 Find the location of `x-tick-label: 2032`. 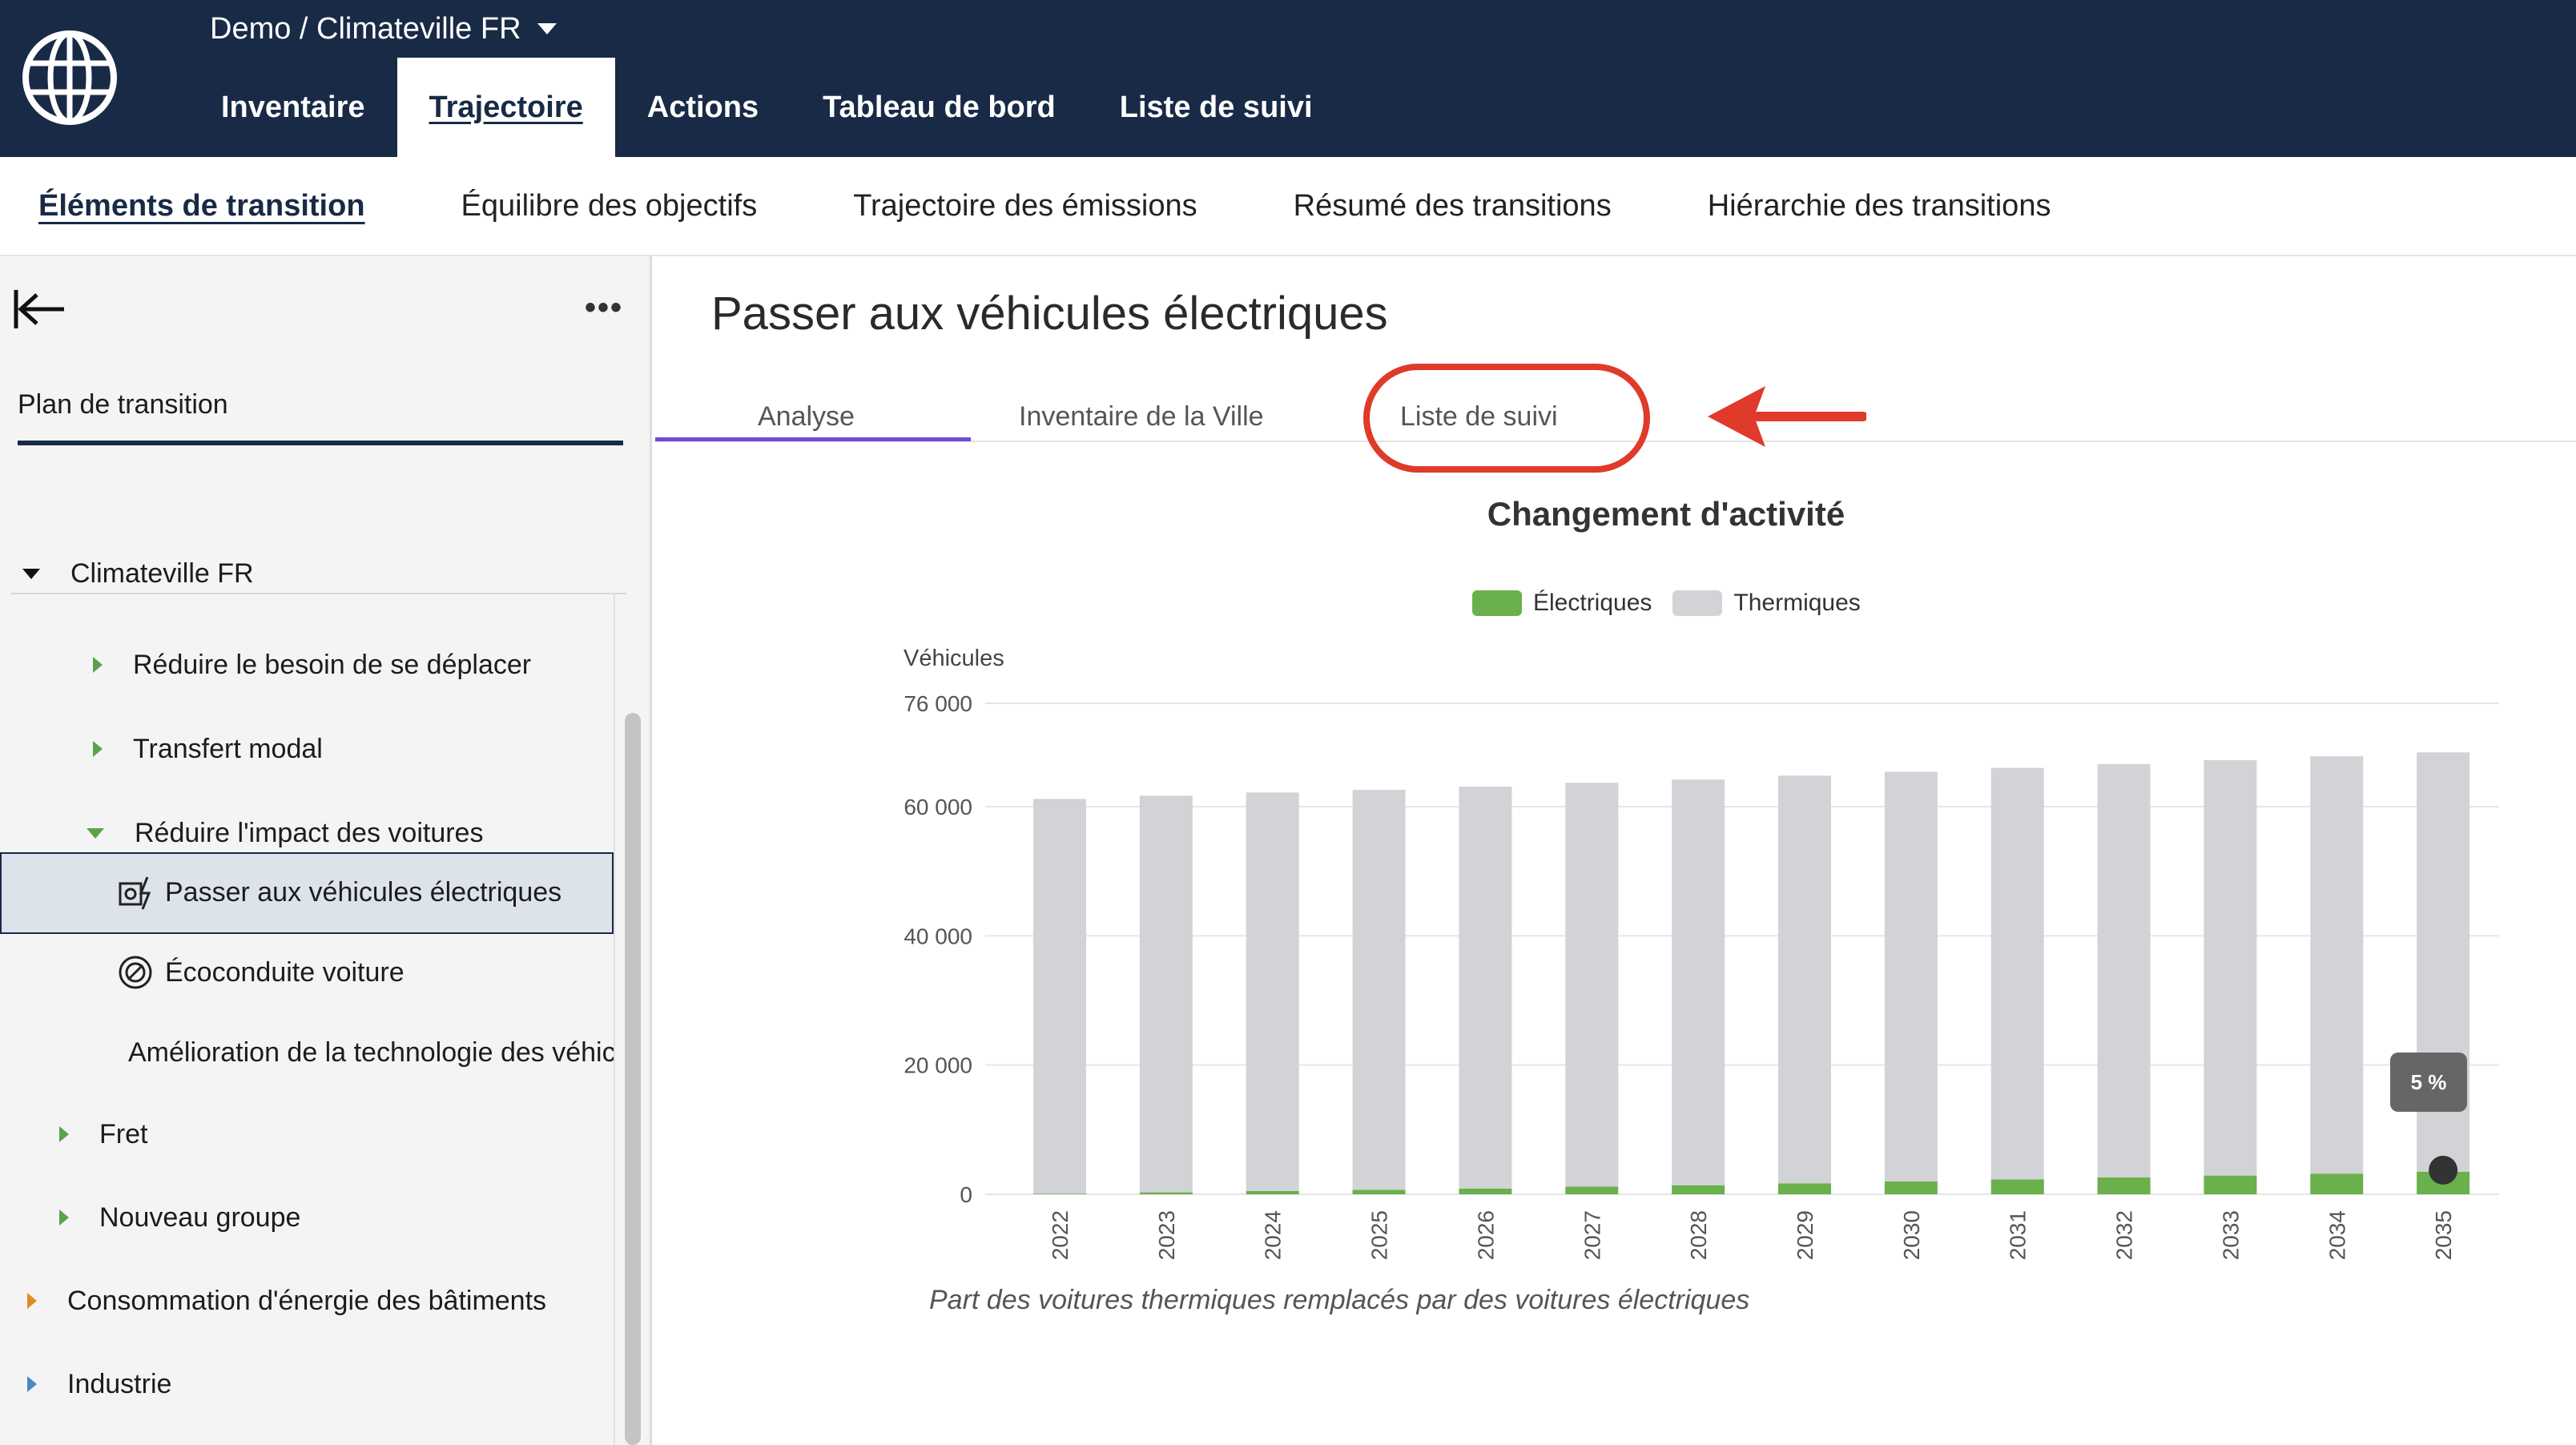

x-tick-label: 2032 is located at coordinates (2125, 1235).